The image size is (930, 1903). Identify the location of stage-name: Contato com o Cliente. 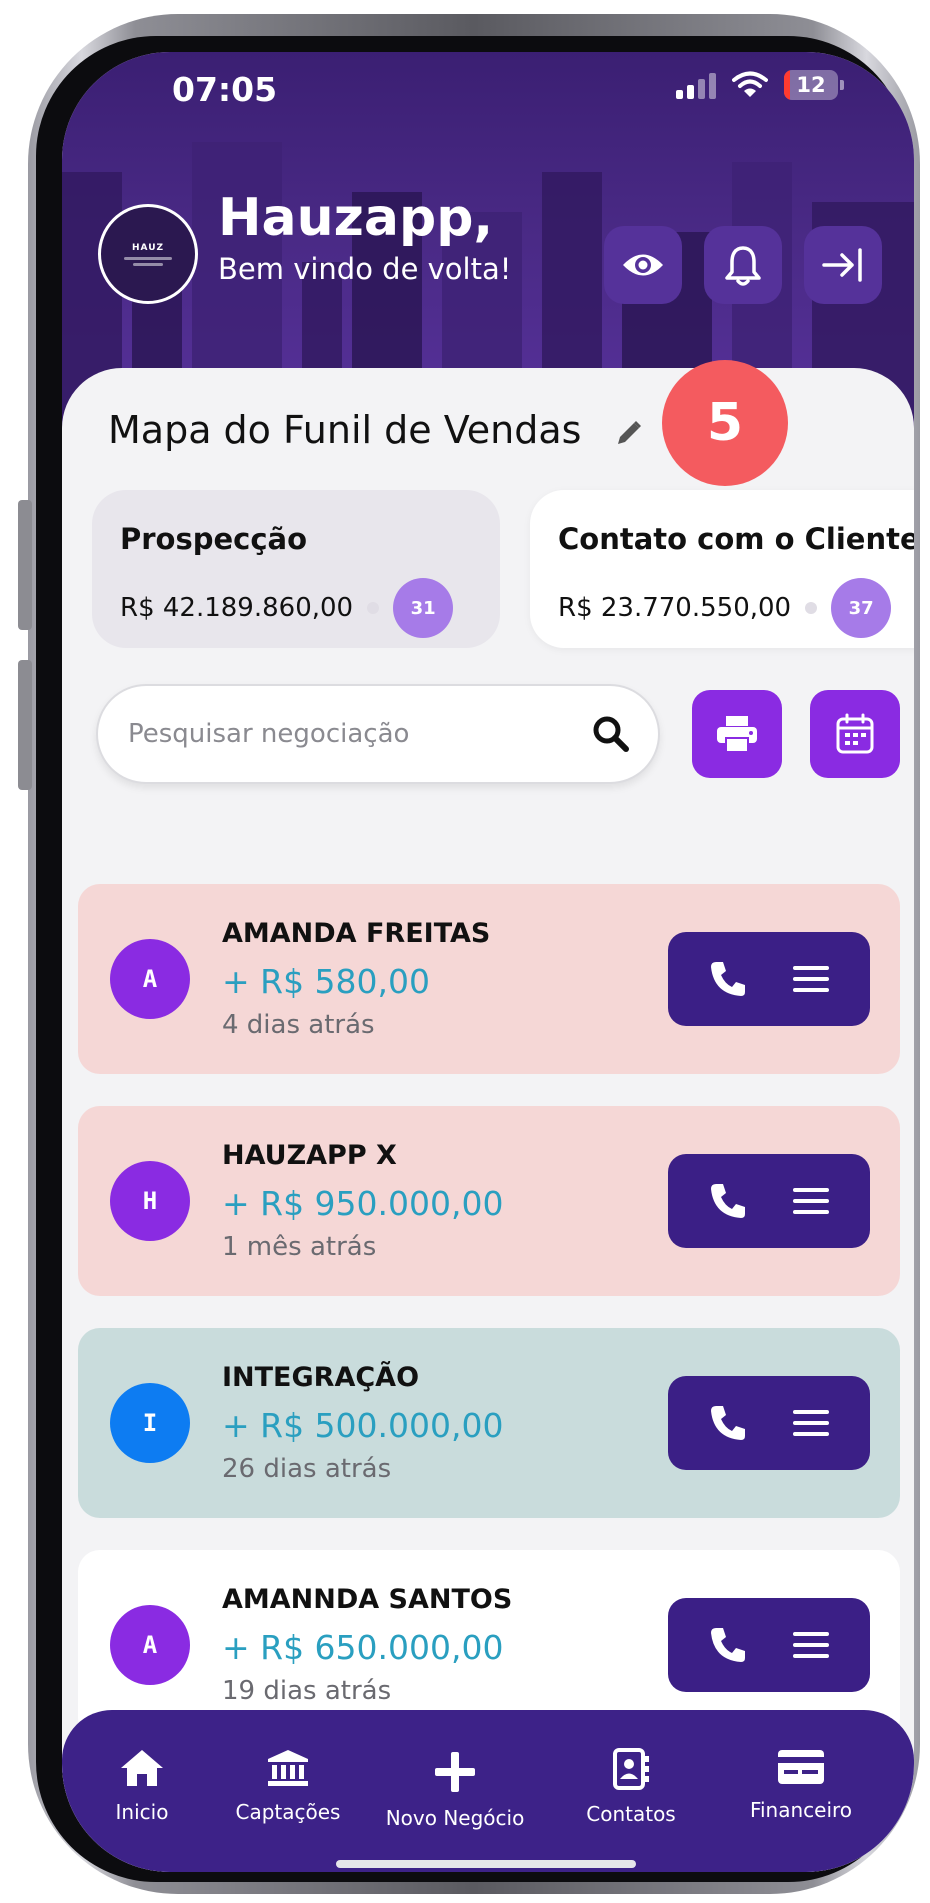
(736, 539).